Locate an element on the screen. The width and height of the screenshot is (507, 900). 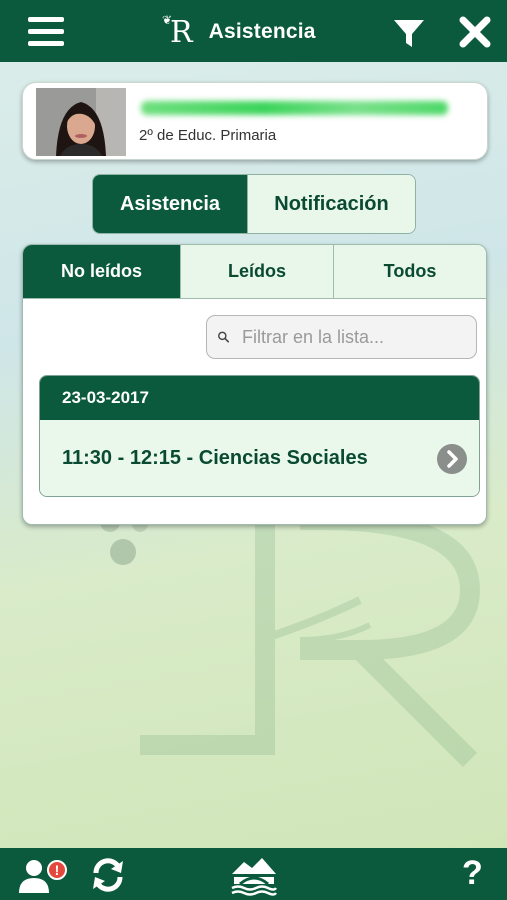
list-item-label: 11:30 - 12:15 - Ciencias Sociales is located at coordinates (215, 458).